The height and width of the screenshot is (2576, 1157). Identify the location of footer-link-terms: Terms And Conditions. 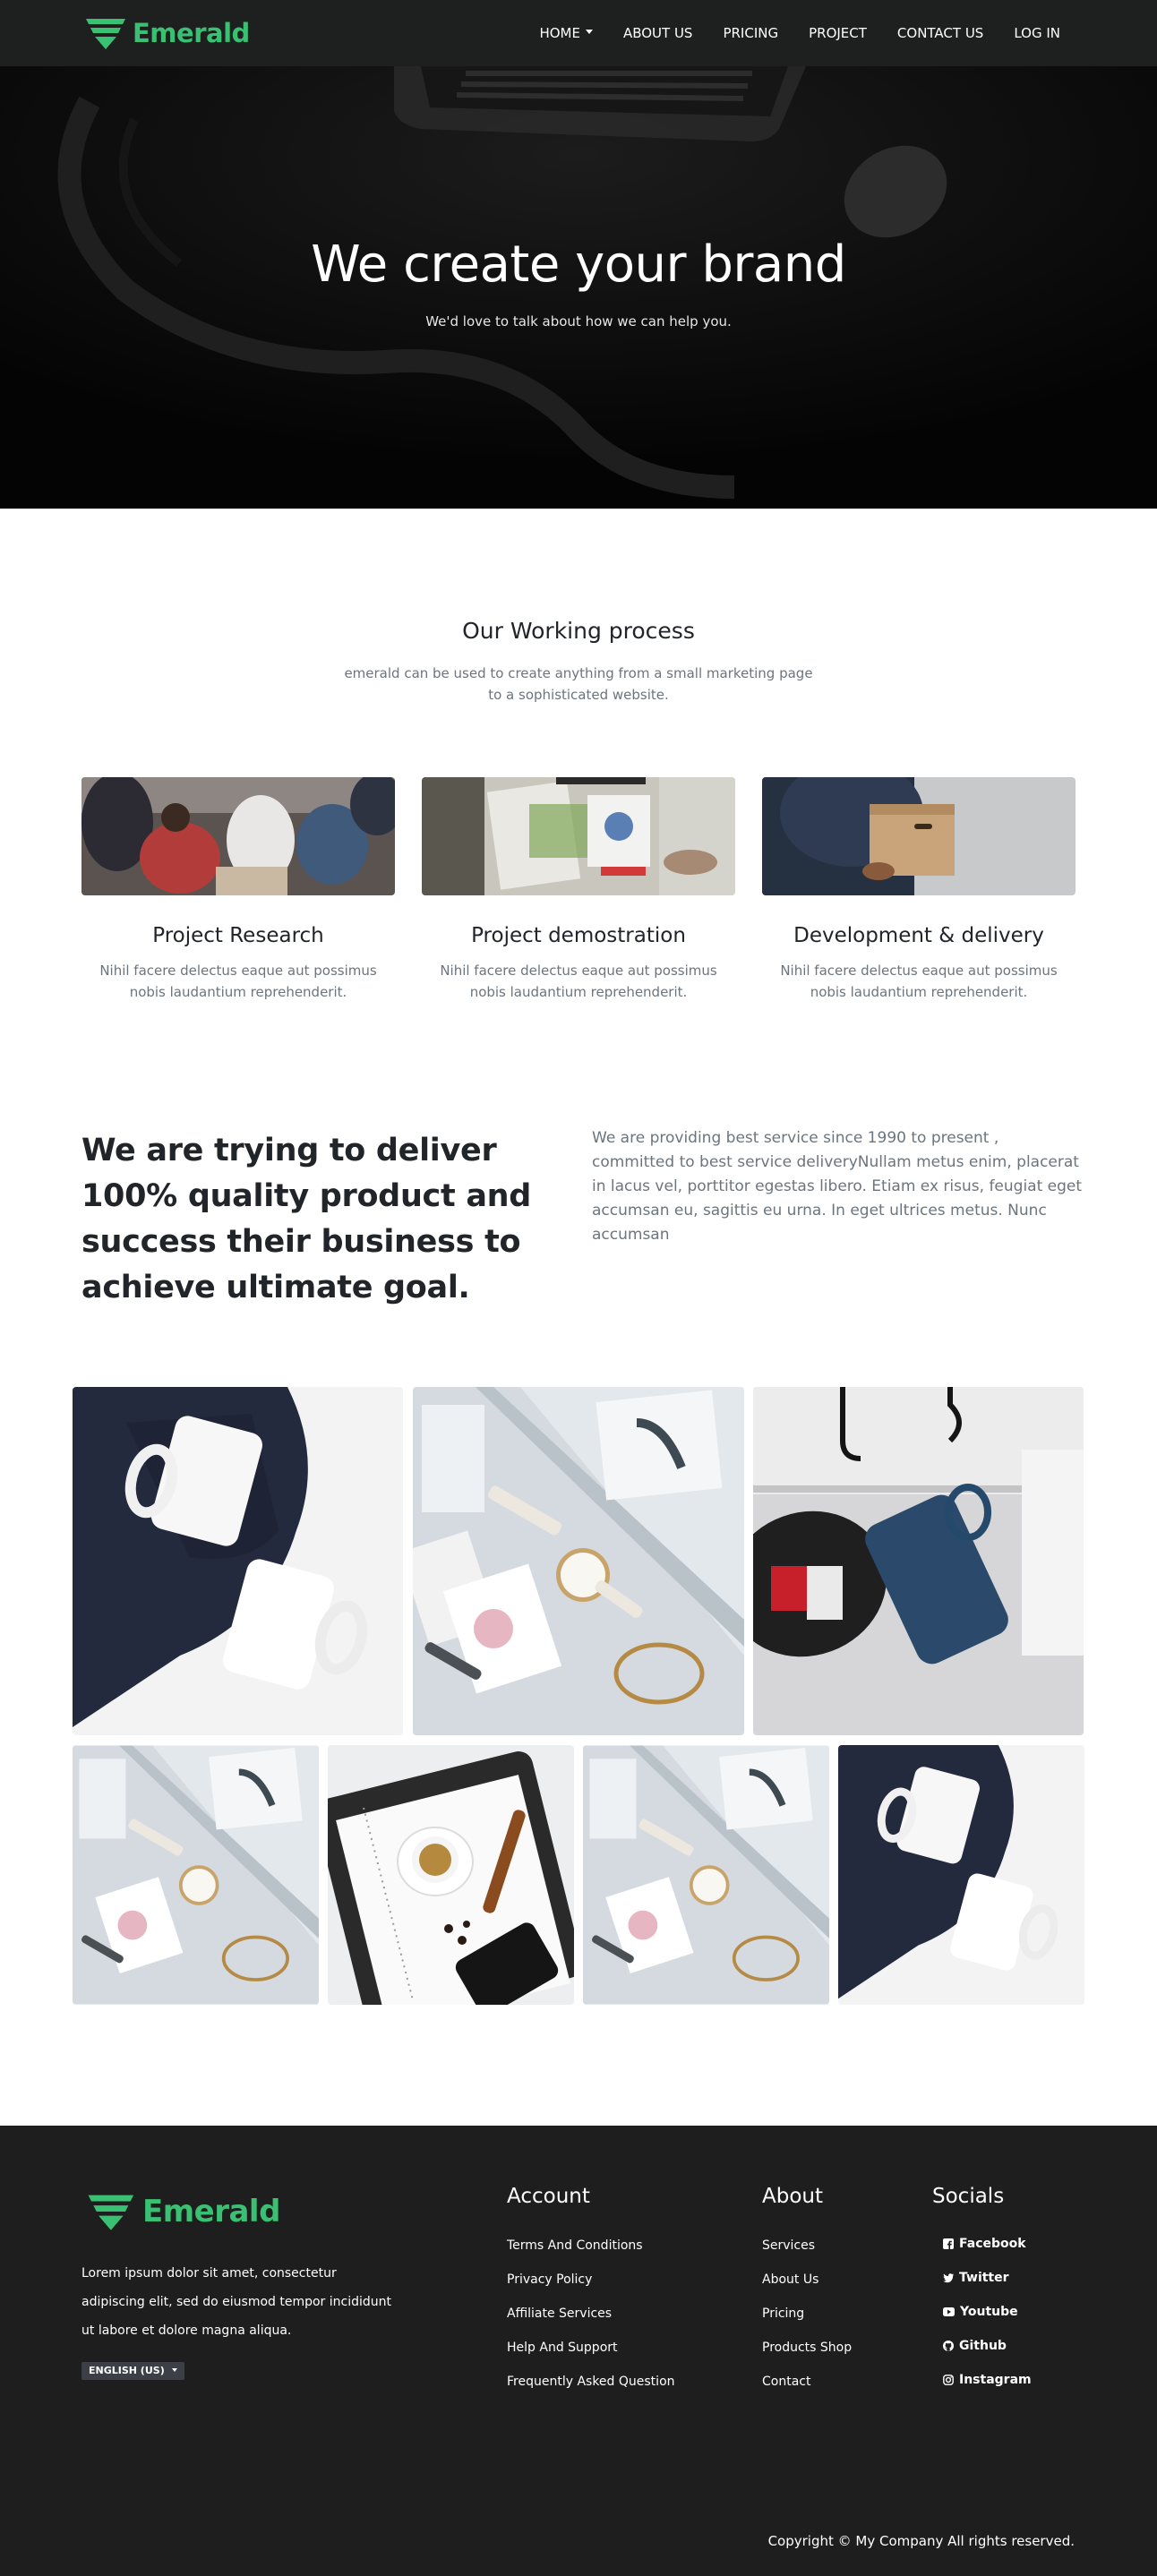
(591, 2246).